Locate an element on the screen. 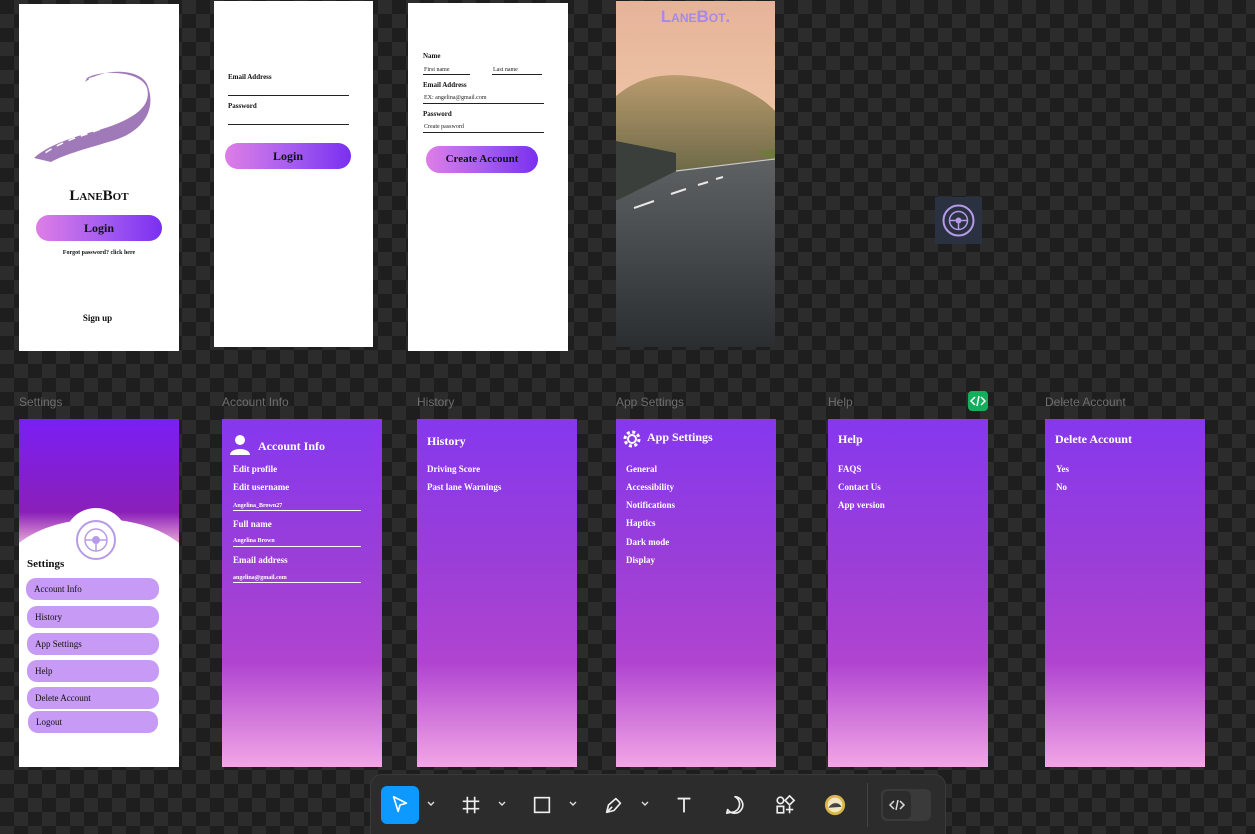  plugin-avatar-icon is located at coordinates (835, 805).